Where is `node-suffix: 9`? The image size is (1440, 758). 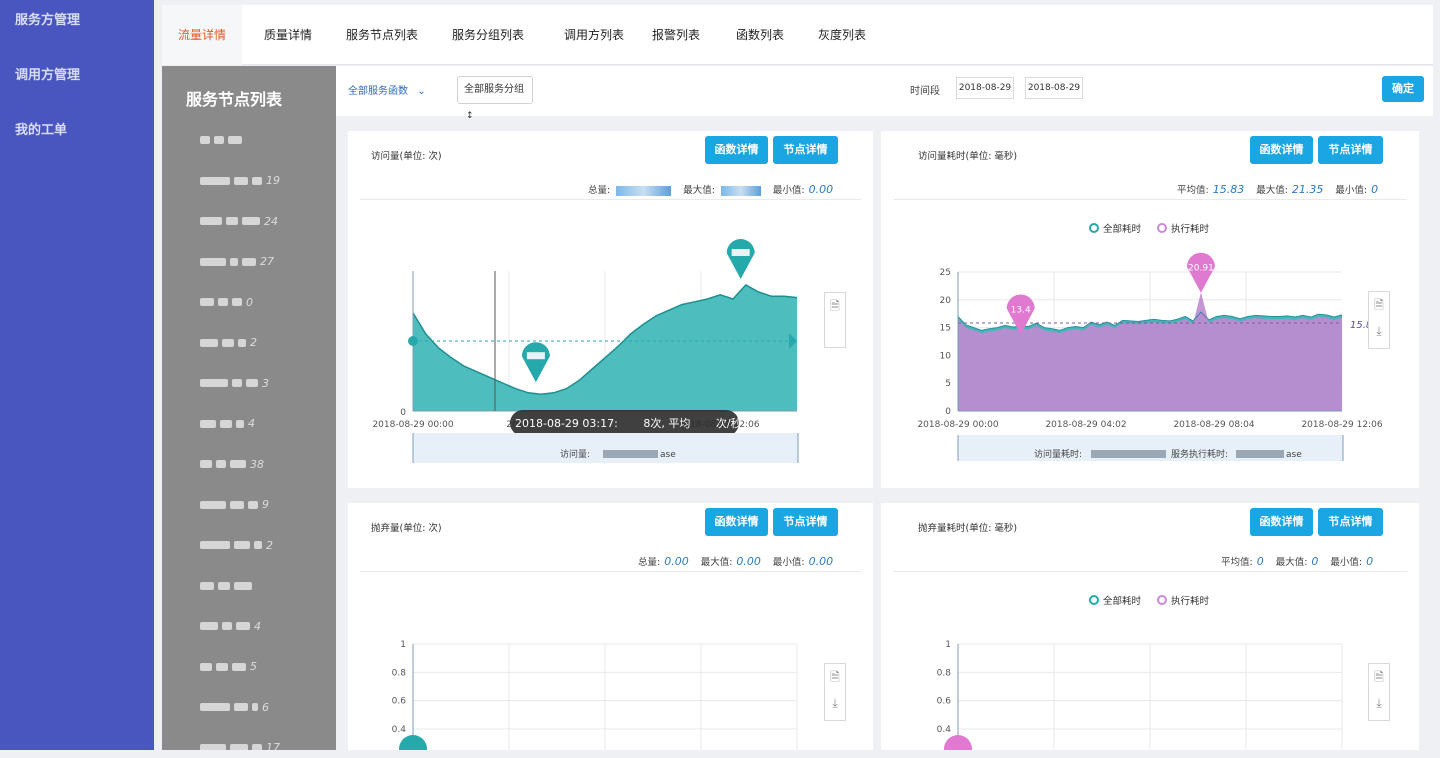 node-suffix: 9 is located at coordinates (265, 504).